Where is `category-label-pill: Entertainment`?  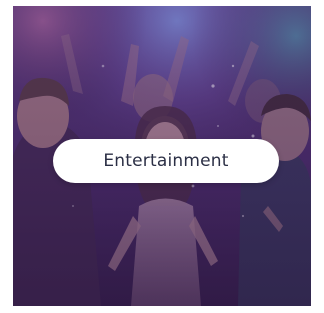 category-label-pill: Entertainment is located at coordinates (166, 161).